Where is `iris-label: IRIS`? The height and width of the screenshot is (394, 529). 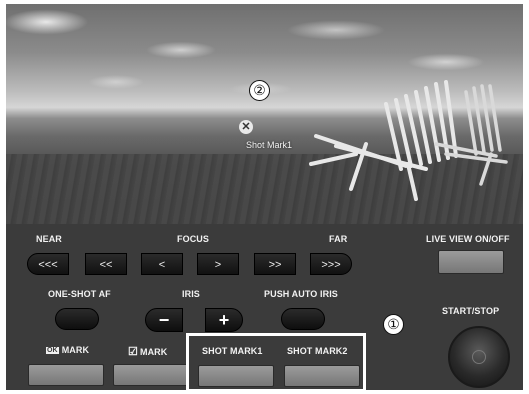 iris-label: IRIS is located at coordinates (191, 294).